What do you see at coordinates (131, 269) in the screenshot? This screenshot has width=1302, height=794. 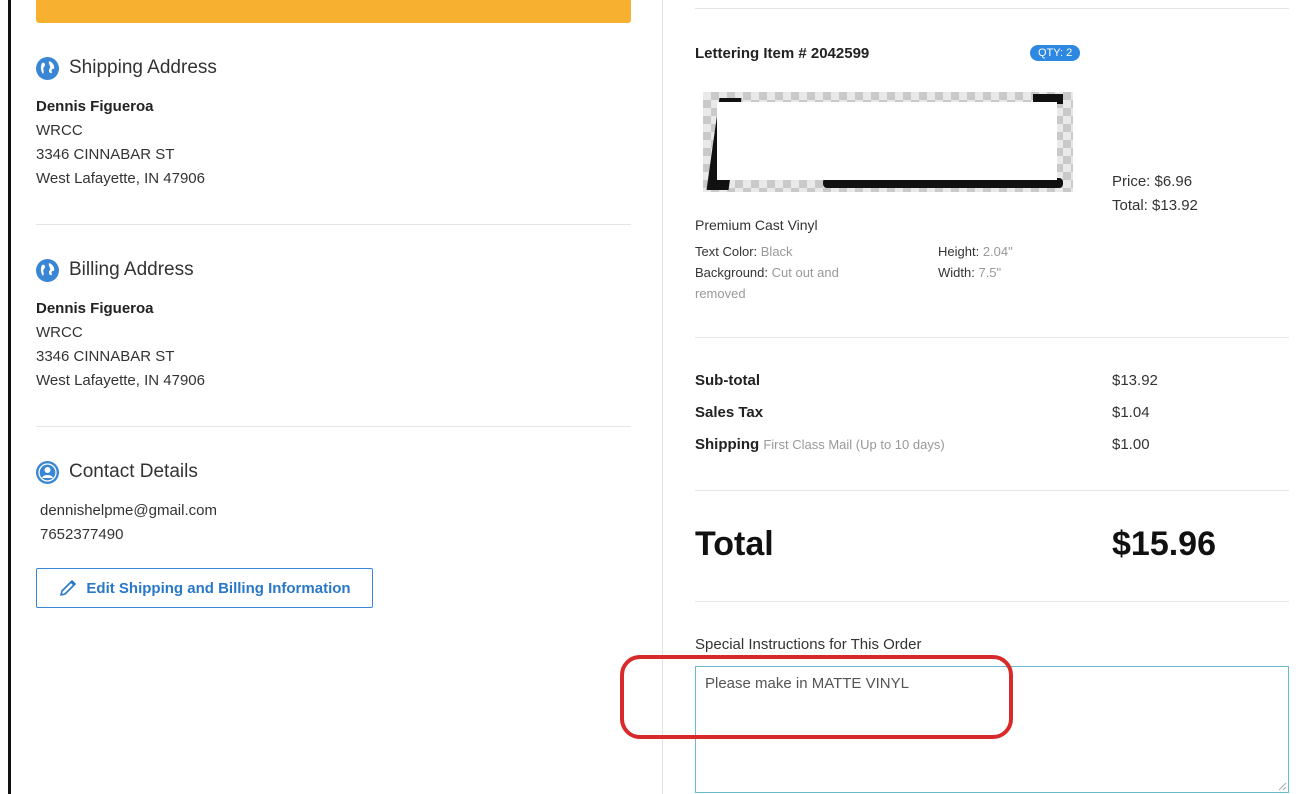 I see `section-title: Billing Address` at bounding box center [131, 269].